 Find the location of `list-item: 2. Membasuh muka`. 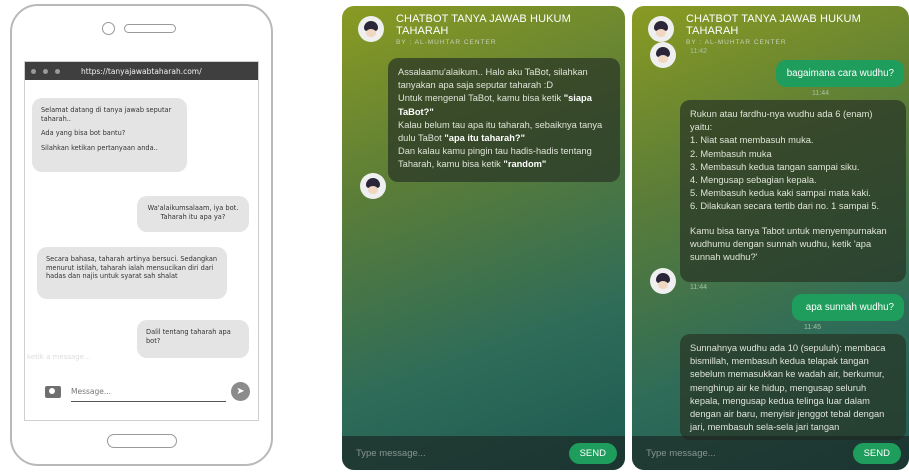

list-item: 2. Membasuh muka is located at coordinates (731, 153).